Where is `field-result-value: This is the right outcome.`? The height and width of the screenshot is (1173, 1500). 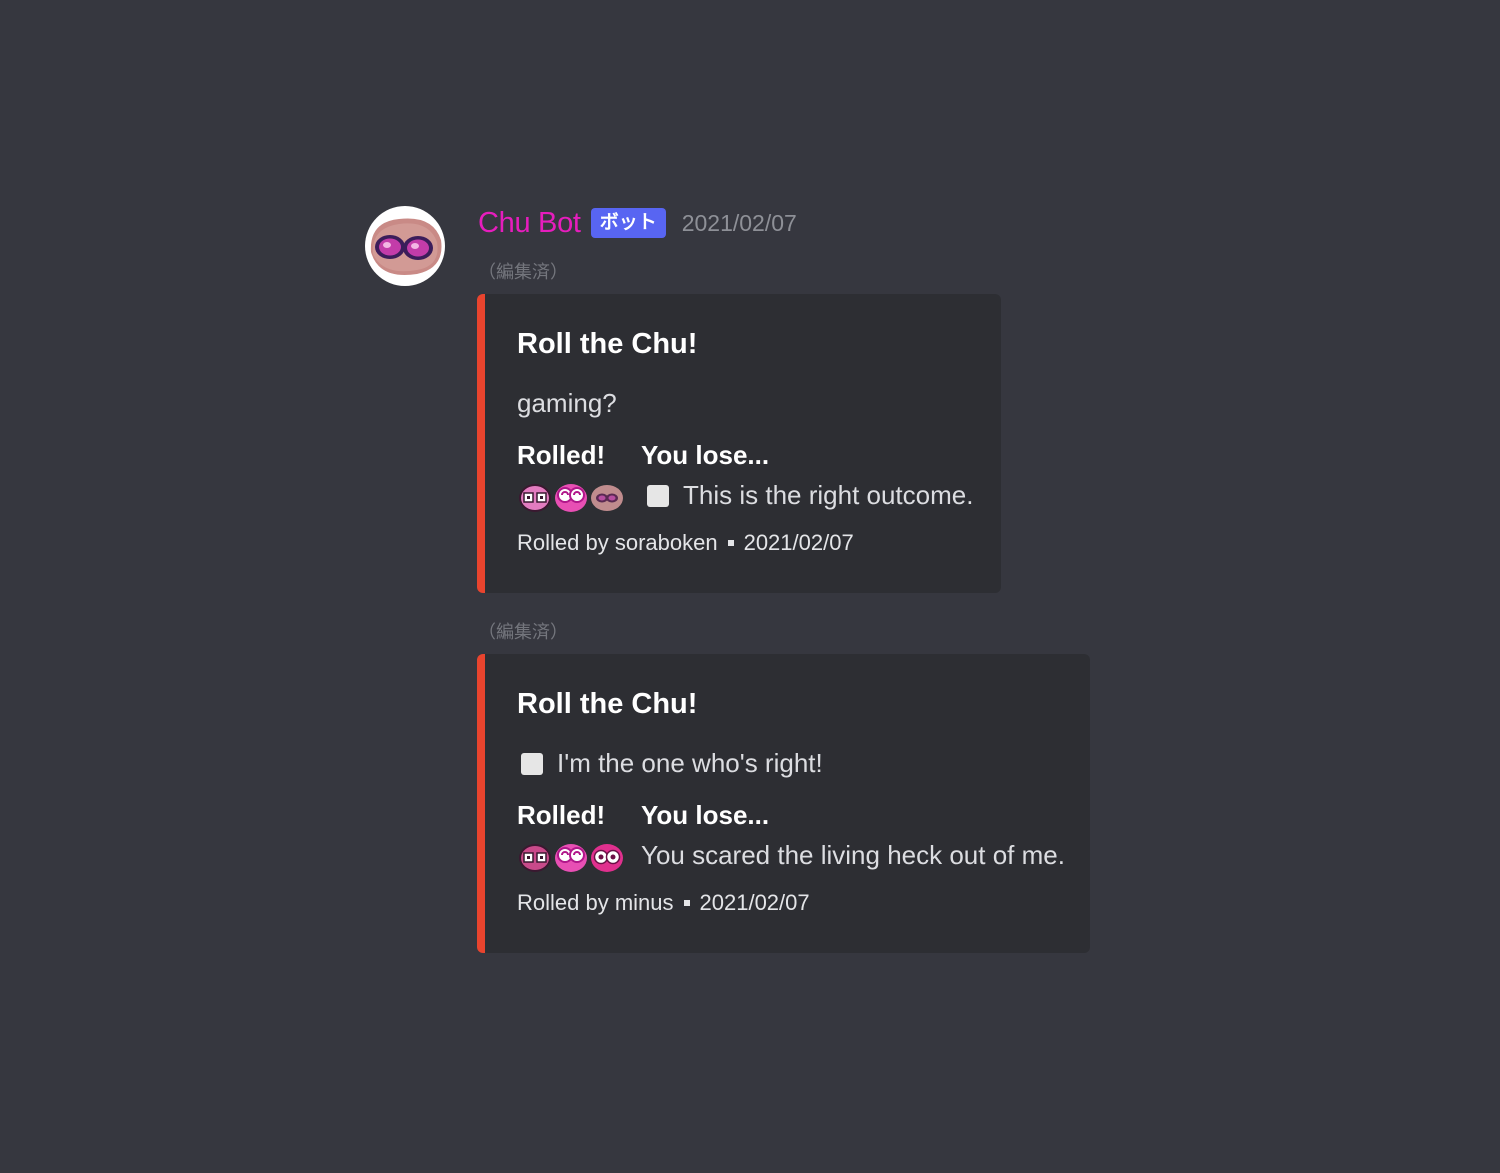 field-result-value: This is the right outcome. is located at coordinates (810, 495).